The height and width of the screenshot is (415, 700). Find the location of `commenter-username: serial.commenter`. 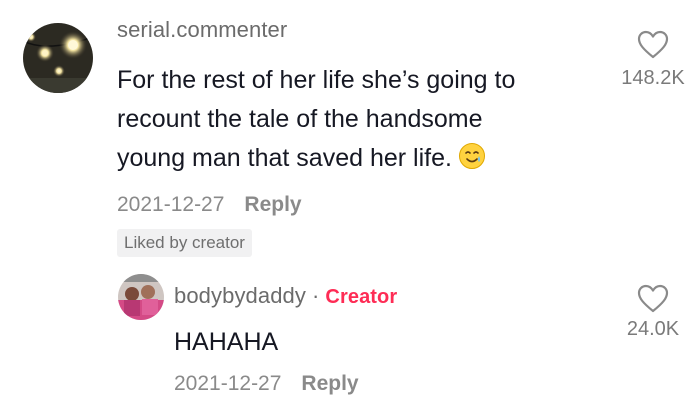

commenter-username: serial.commenter is located at coordinates (202, 30).